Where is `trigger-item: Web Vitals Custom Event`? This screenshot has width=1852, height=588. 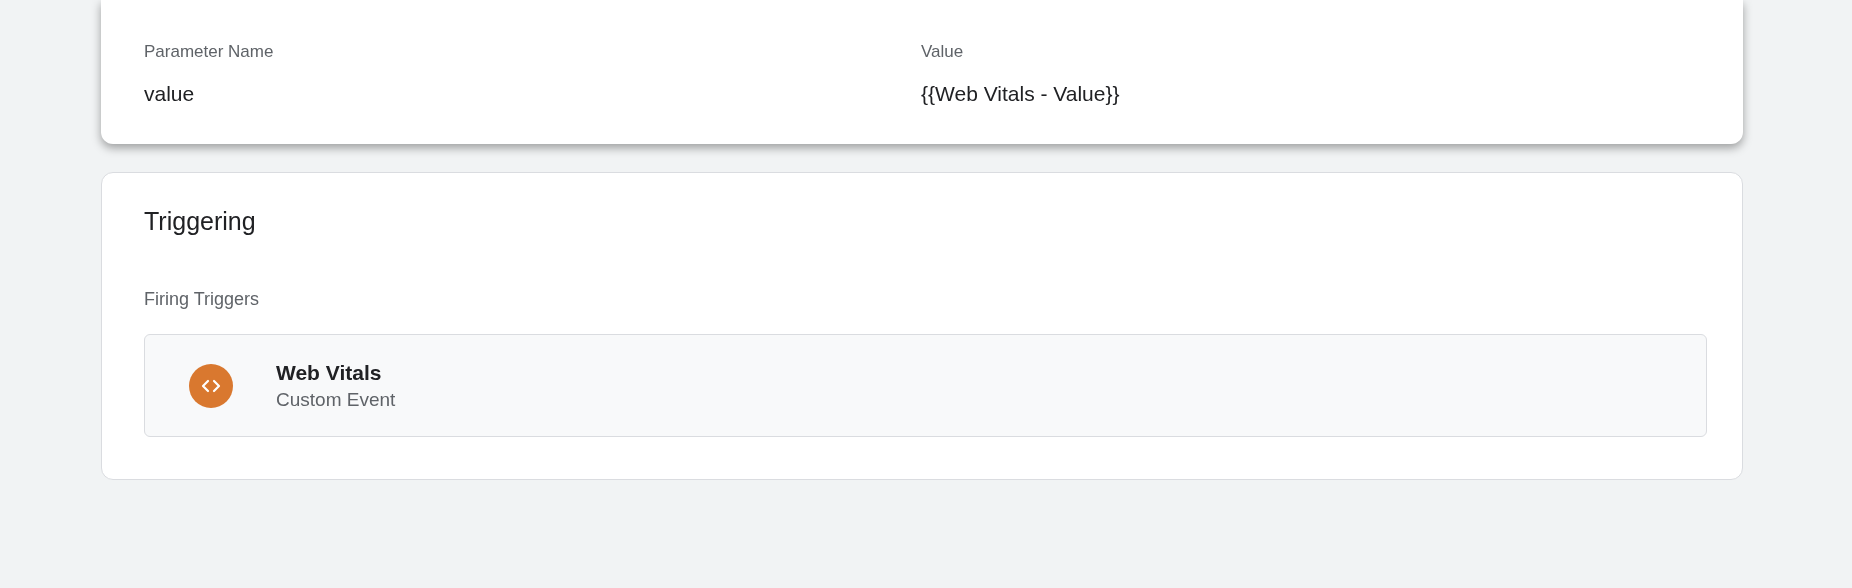
trigger-item: Web Vitals Custom Event is located at coordinates (925, 385).